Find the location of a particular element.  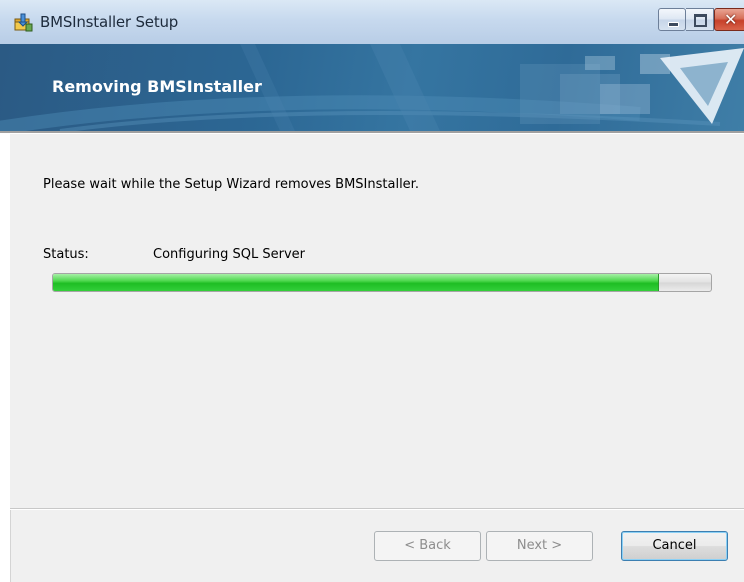

close-button: ✕ is located at coordinates (729, 19).